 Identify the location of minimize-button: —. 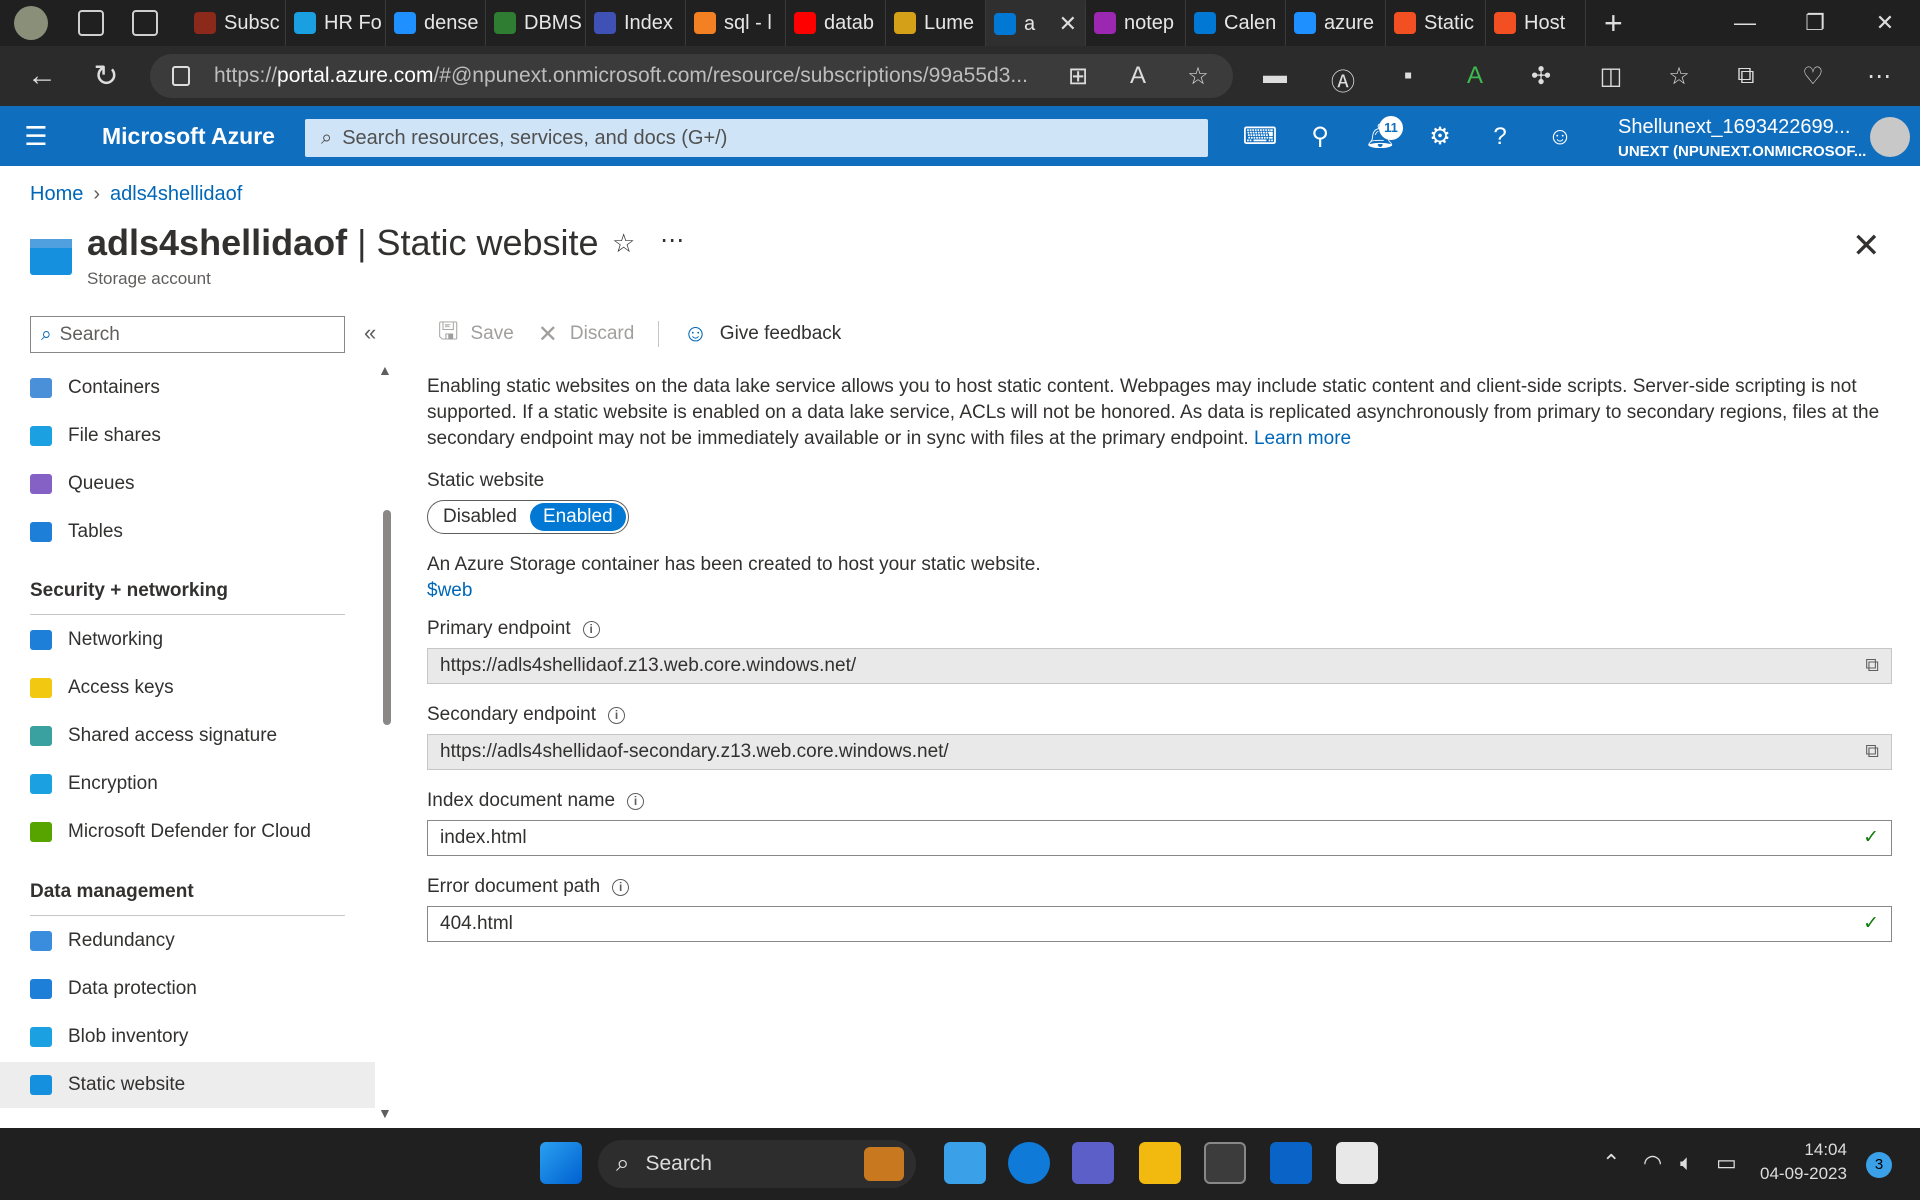
(1745, 23).